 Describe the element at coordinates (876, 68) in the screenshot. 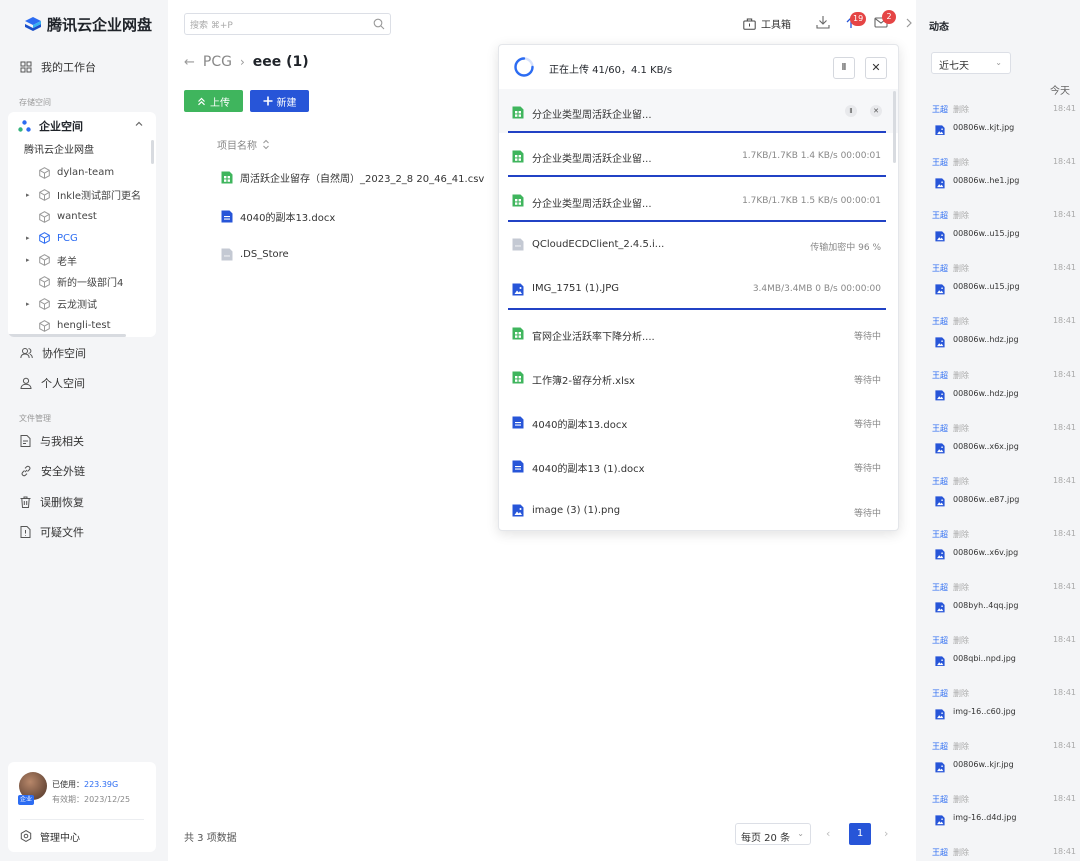

I see `close-panel-button: ✕` at that location.